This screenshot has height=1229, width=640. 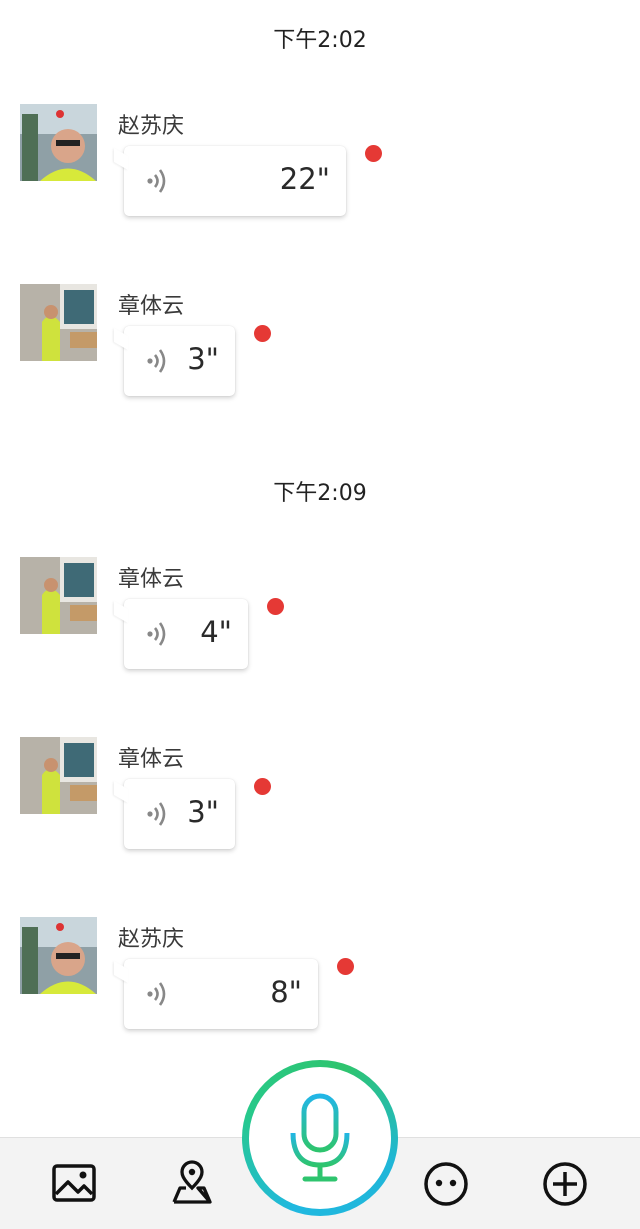 What do you see at coordinates (320, 617) in the screenshot?
I see `voice-message: 章体云 4"` at bounding box center [320, 617].